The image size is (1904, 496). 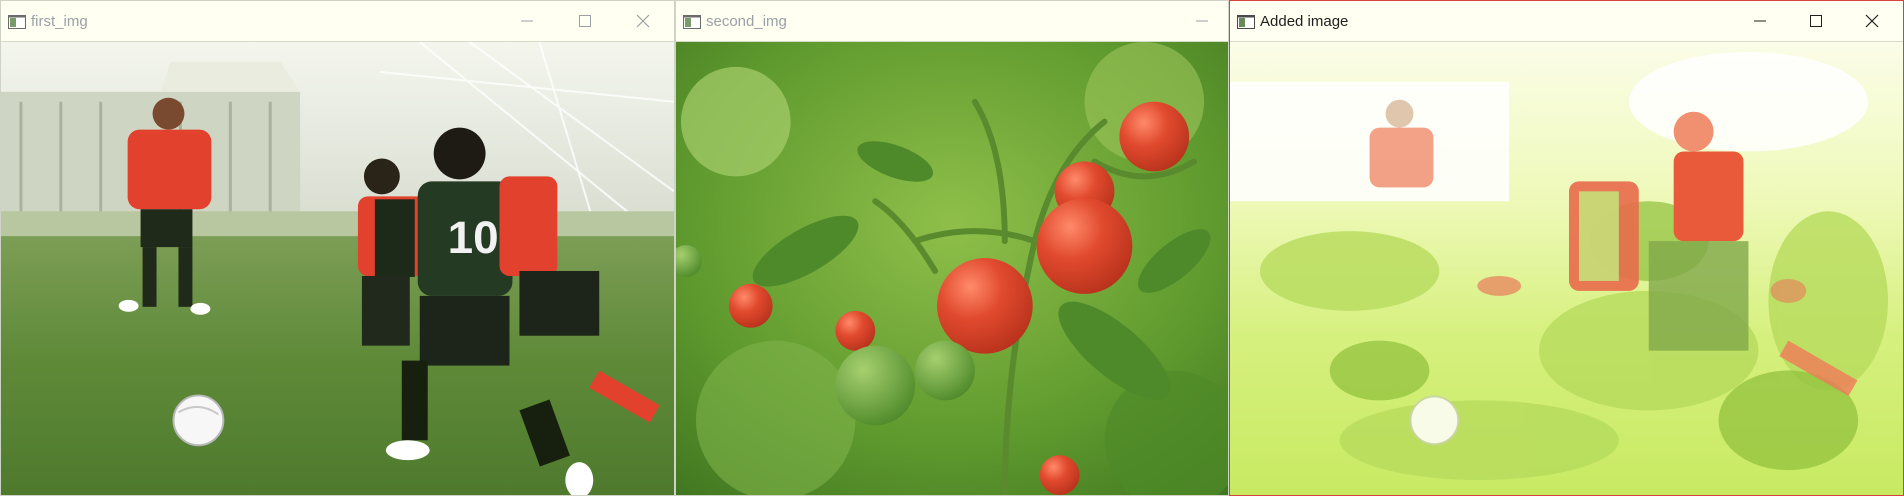 What do you see at coordinates (337, 21) in the screenshot?
I see `title-bar: first_img` at bounding box center [337, 21].